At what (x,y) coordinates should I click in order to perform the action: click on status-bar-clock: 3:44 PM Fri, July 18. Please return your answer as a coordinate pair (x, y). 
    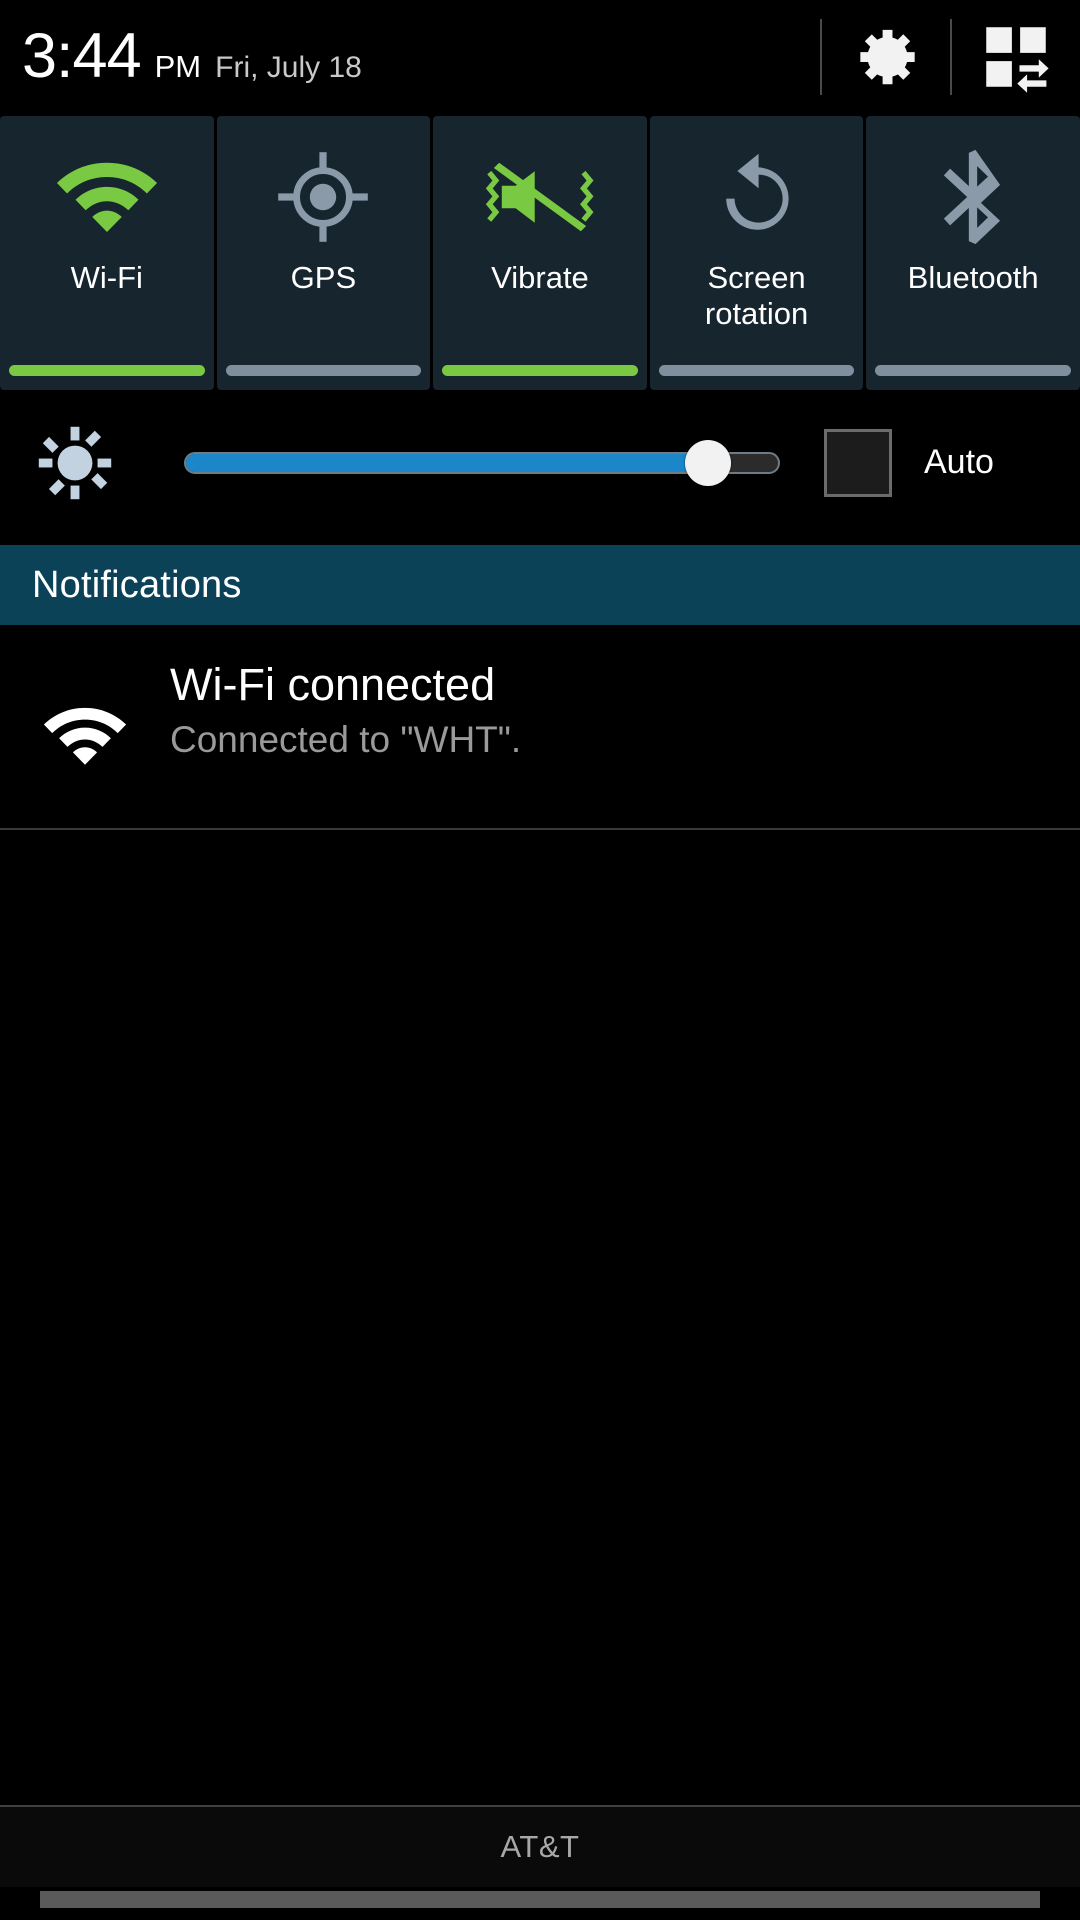
    Looking at the image, I should click on (181, 56).